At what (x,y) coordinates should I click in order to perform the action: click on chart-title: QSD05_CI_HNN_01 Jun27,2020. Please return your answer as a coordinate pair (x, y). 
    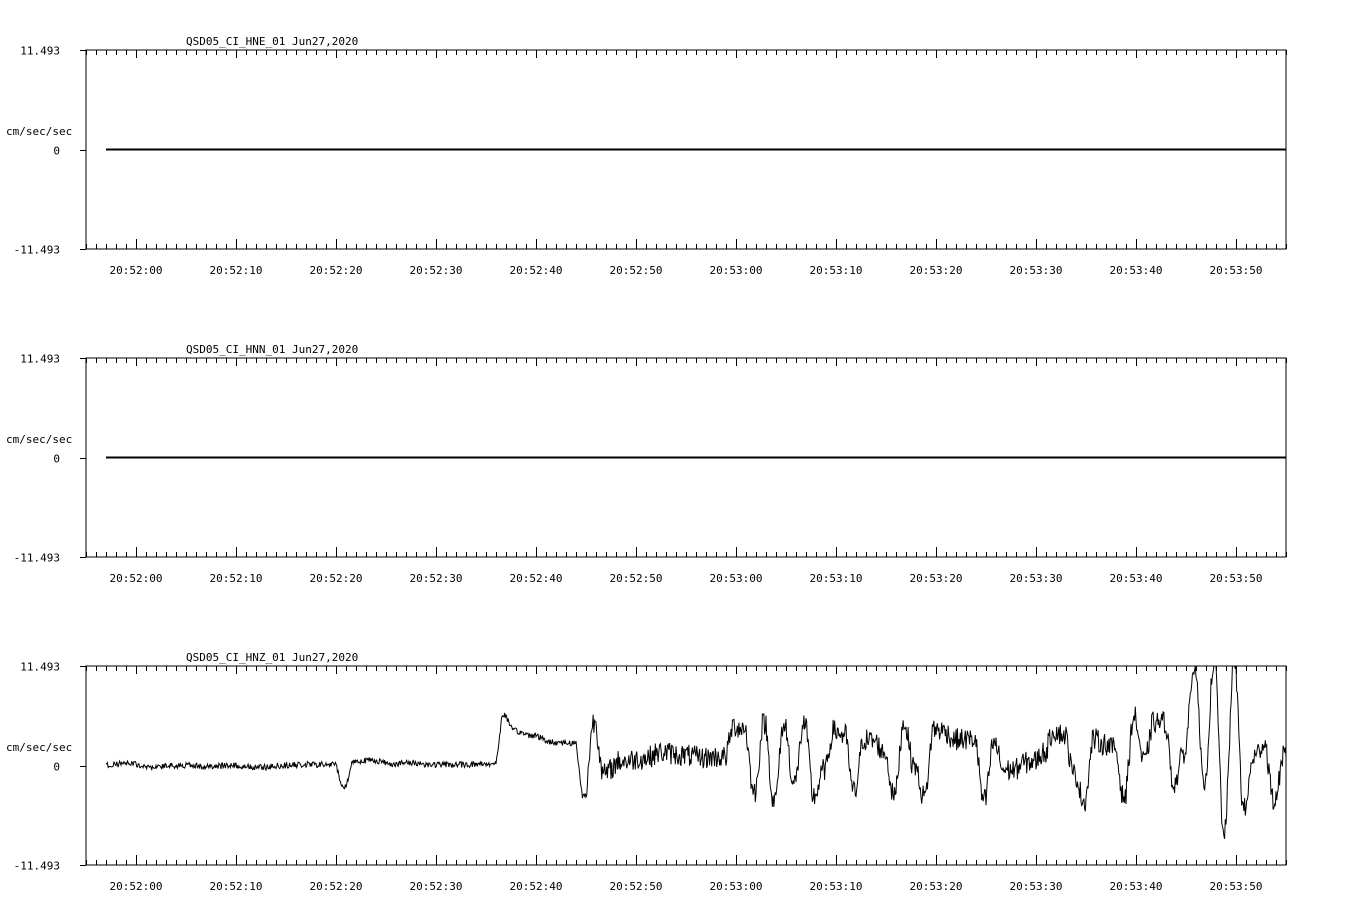
    Looking at the image, I should click on (272, 349).